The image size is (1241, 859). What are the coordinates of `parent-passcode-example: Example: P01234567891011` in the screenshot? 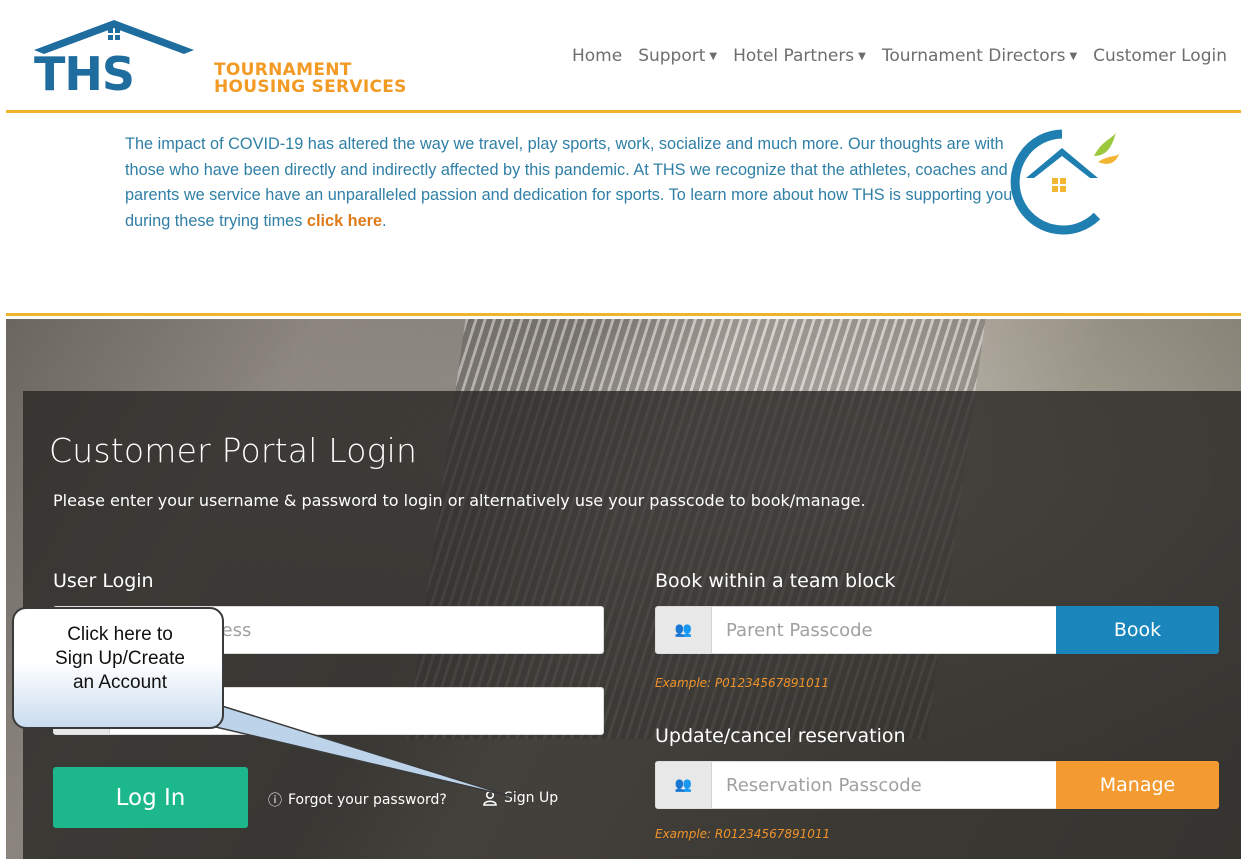 It's located at (742, 683).